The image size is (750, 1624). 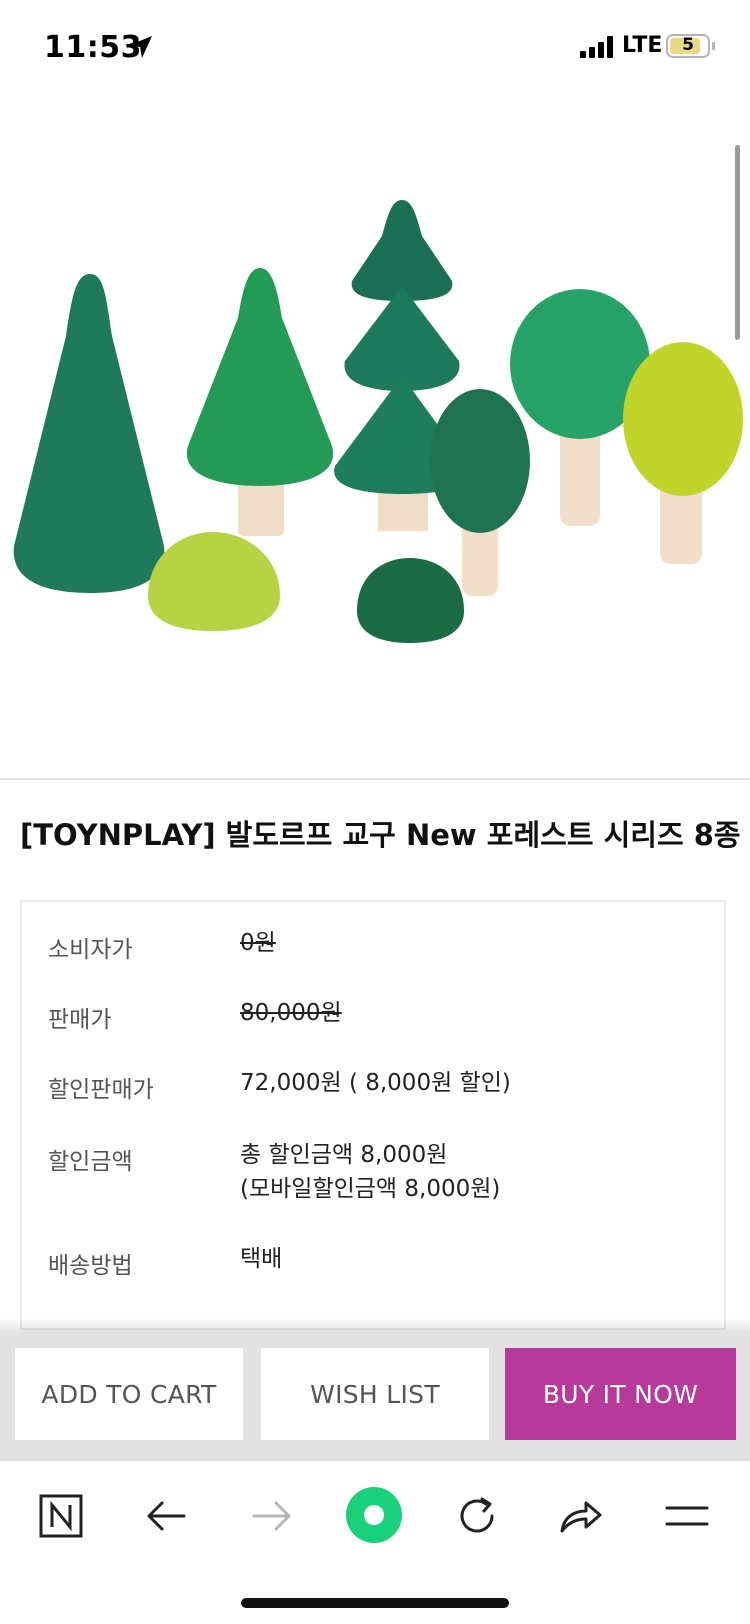 What do you see at coordinates (90, 950) in the screenshot?
I see `info-label-consumer-price: 소비자가` at bounding box center [90, 950].